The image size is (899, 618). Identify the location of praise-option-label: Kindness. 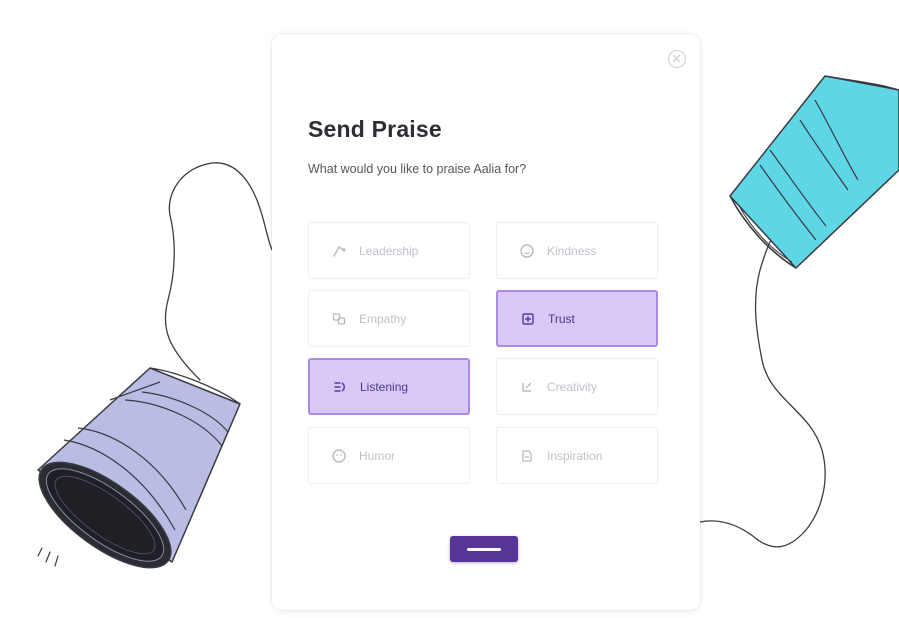
(572, 250).